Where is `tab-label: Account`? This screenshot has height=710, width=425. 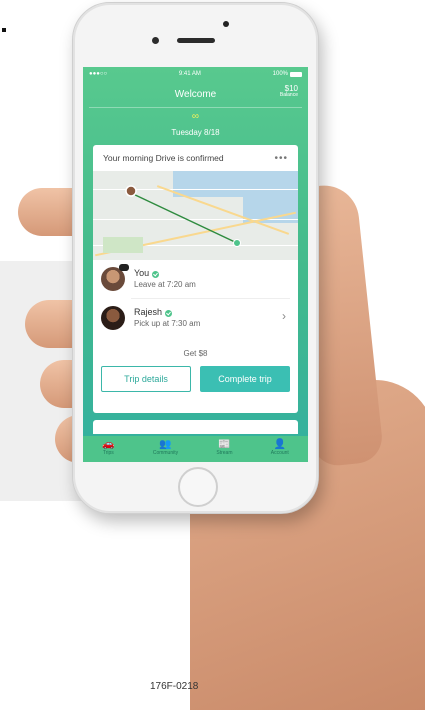
tab-label: Account is located at coordinates (279, 453).